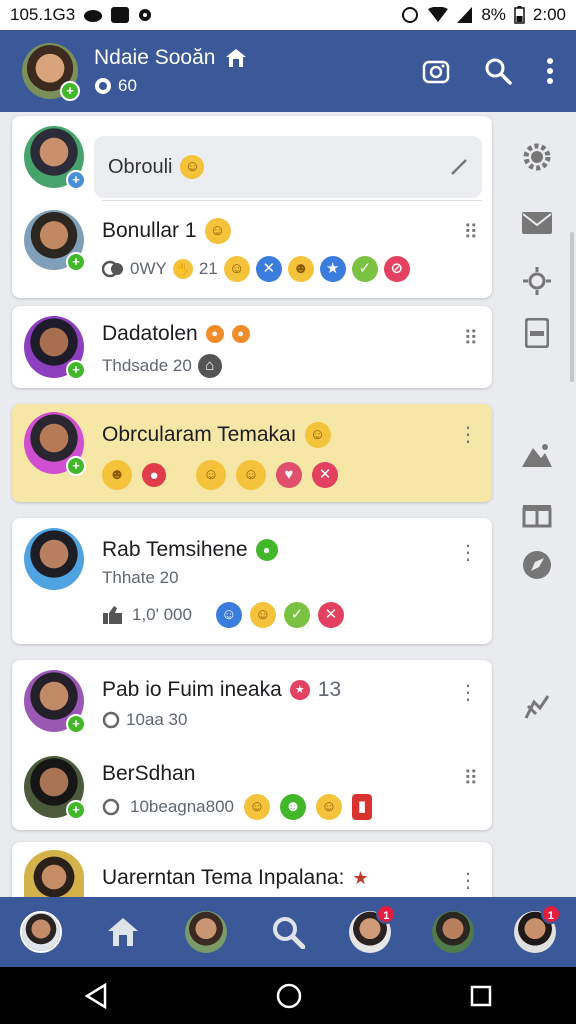 The width and height of the screenshot is (576, 1024). I want to click on post-author-suffix: 13, so click(329, 689).